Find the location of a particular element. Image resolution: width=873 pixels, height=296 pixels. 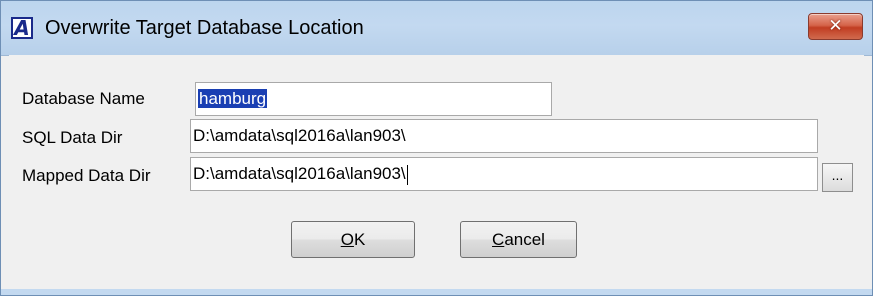

mapped-data-dir-value: D:\amdata\sql2016a\lan903\ is located at coordinates (299, 173).